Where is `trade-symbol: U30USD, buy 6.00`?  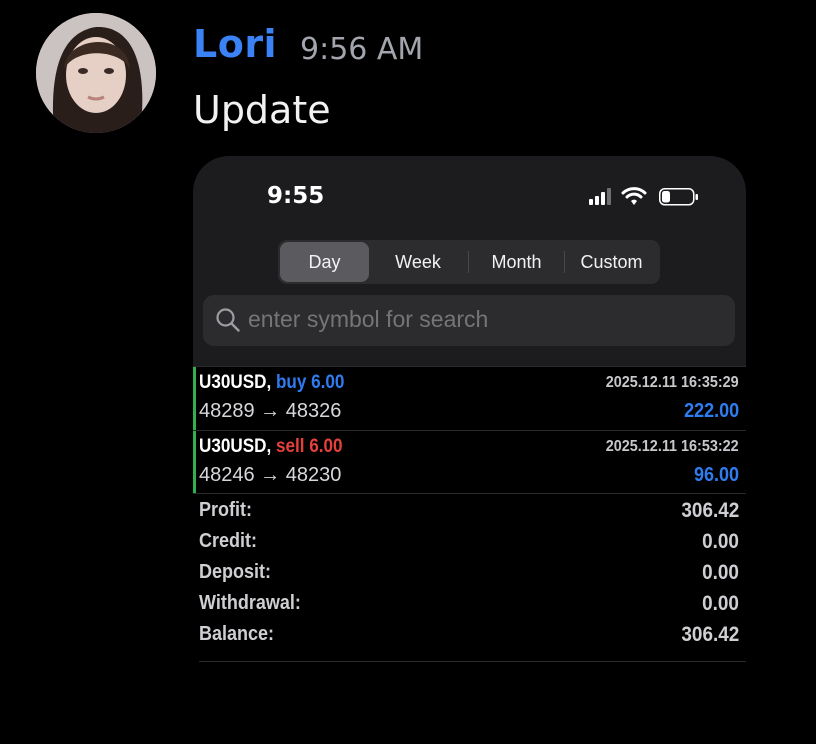 trade-symbol: U30USD, buy 6.00 is located at coordinates (271, 383).